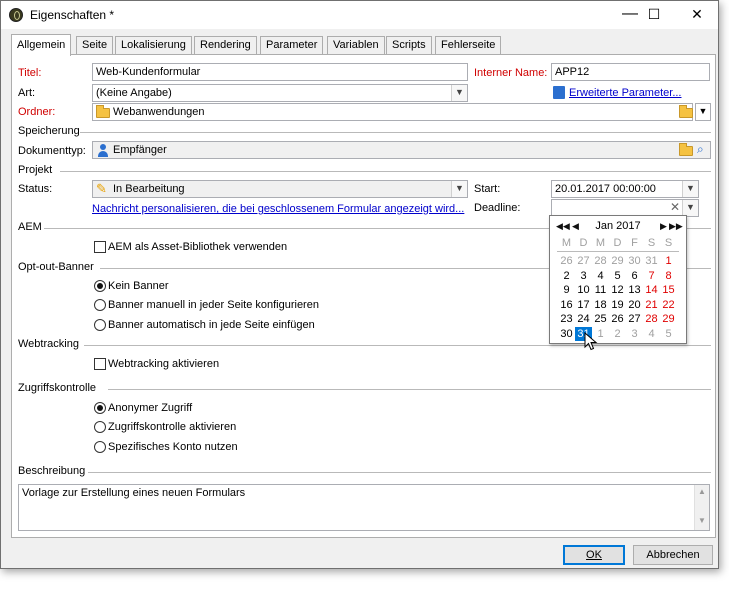 The height and width of the screenshot is (597, 729). I want to click on scroll-up-icon: ▲, so click(702, 492).